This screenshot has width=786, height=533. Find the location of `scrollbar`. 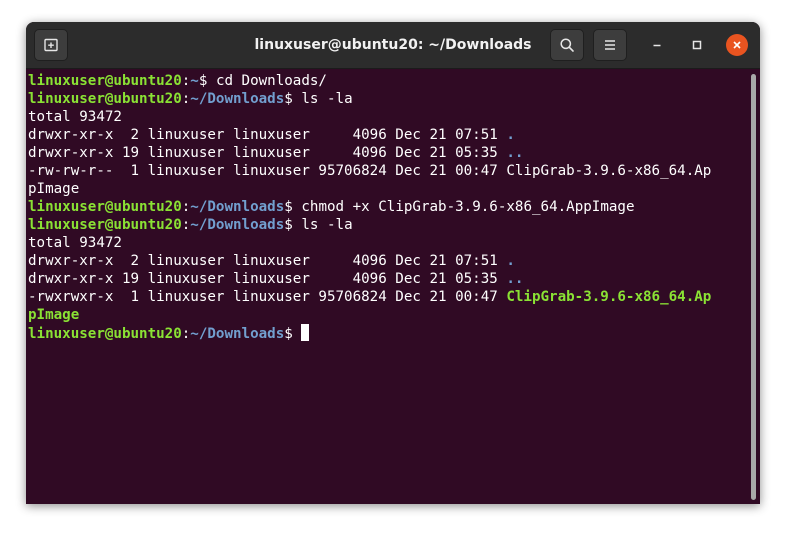

scrollbar is located at coordinates (753, 287).